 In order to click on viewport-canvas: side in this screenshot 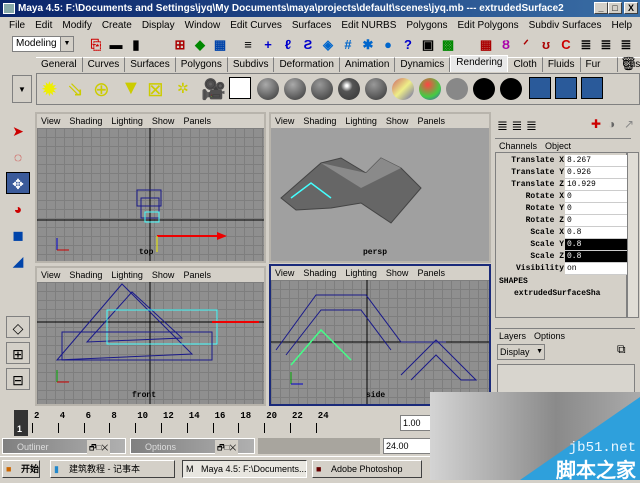, I will do `click(380, 342)`.